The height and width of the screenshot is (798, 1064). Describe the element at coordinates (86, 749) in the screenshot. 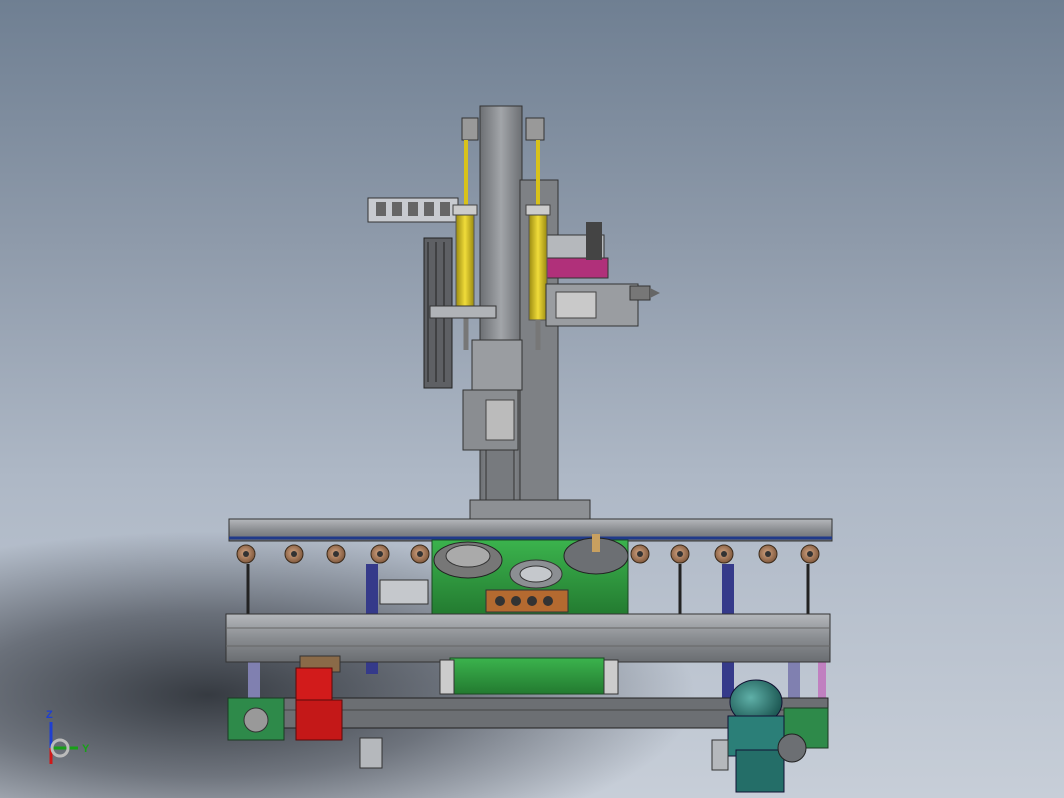

I see `y-axis-label: Y` at that location.